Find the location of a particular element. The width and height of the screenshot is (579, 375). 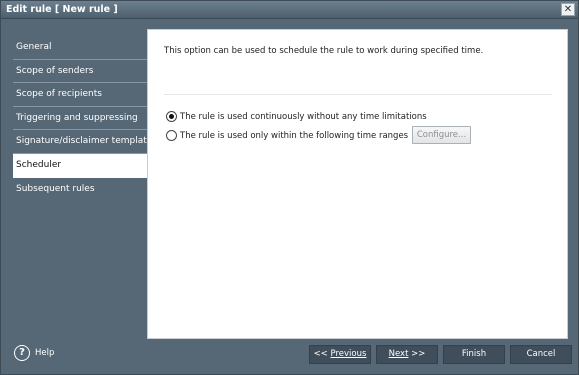

previous-arrows: << is located at coordinates (320, 354).